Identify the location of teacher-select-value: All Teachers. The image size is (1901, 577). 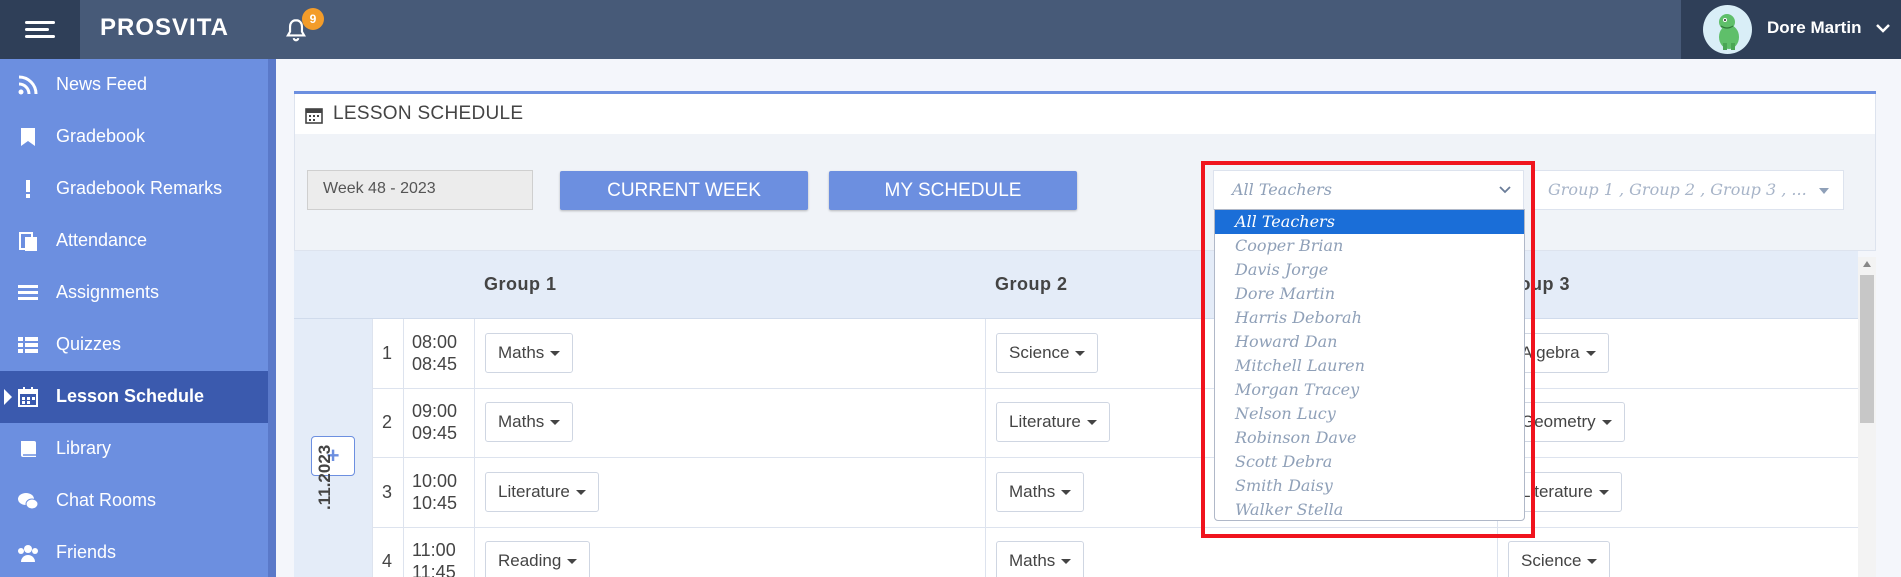
(1282, 189).